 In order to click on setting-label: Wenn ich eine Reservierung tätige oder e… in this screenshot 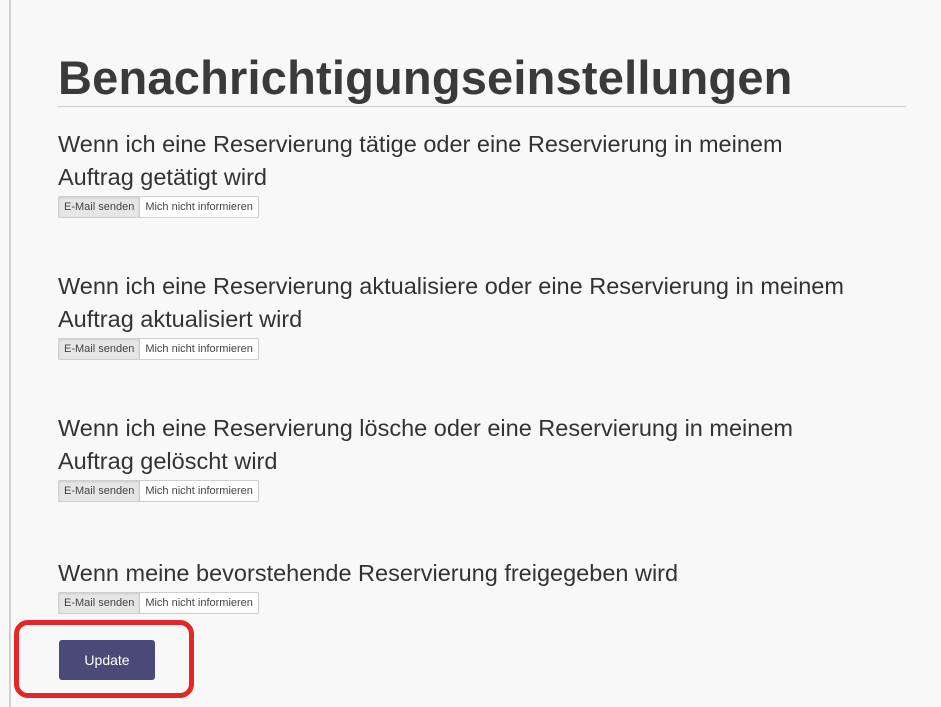, I will do `click(420, 160)`.